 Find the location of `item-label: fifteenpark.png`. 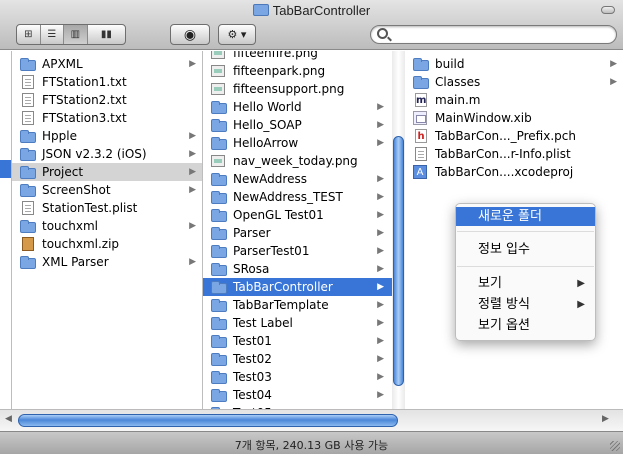

item-label: fifteenpark.png is located at coordinates (279, 71).